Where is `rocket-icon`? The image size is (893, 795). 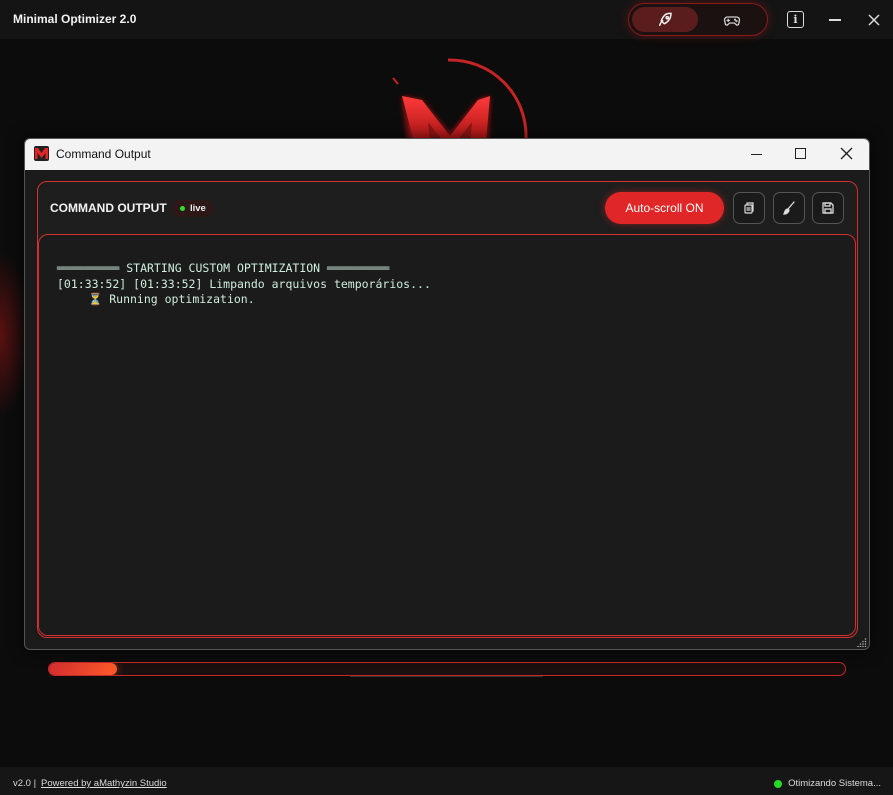
rocket-icon is located at coordinates (665, 19).